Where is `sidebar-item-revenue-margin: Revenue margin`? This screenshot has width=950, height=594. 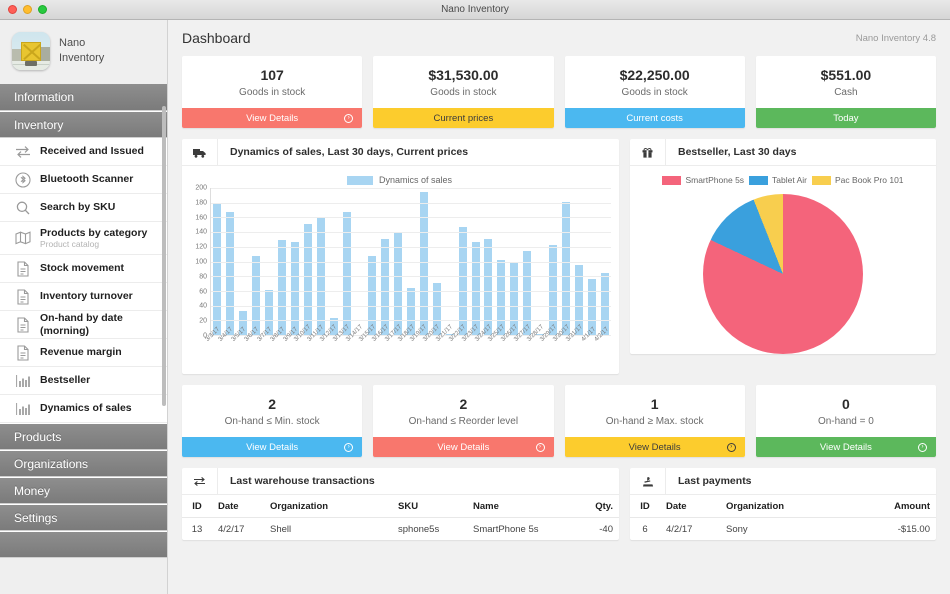 sidebar-item-revenue-margin: Revenue margin is located at coordinates (83, 353).